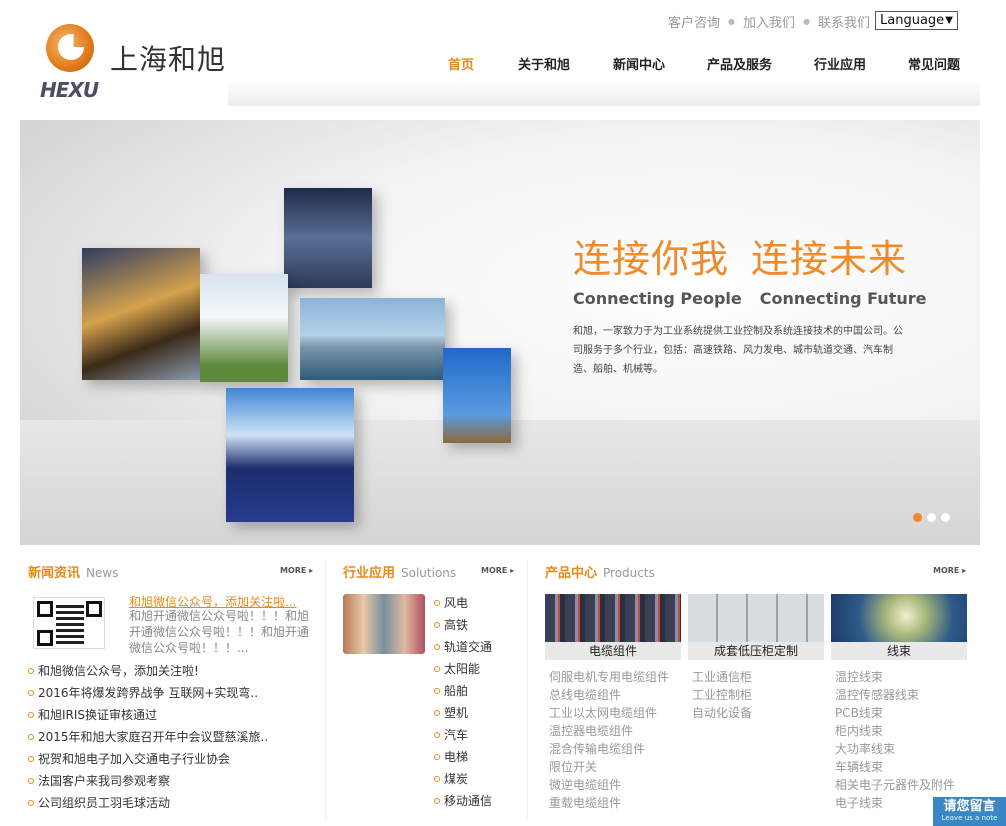  Describe the element at coordinates (148, 673) in the screenshot. I see `list-item: 和旭微信公众号，添加关注啦!` at that location.